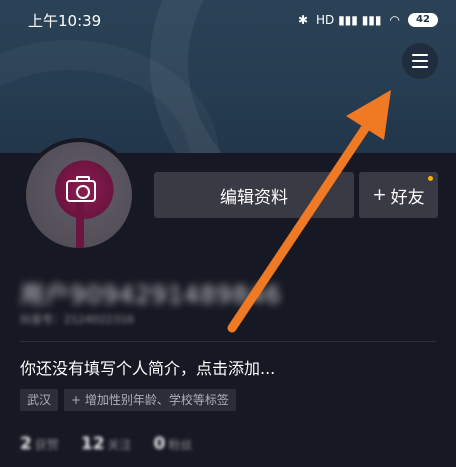 Image resolution: width=456 pixels, height=467 pixels. What do you see at coordinates (394, 20) in the screenshot?
I see `wifi-icon: ◠` at bounding box center [394, 20].